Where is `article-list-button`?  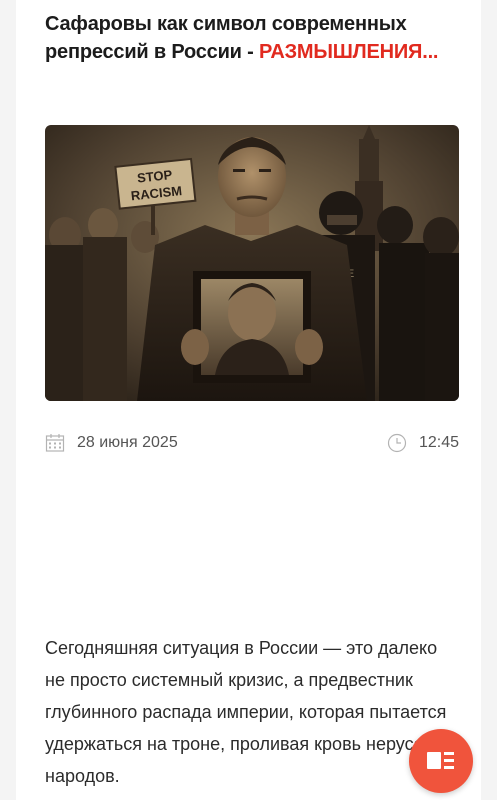 article-list-button is located at coordinates (441, 761).